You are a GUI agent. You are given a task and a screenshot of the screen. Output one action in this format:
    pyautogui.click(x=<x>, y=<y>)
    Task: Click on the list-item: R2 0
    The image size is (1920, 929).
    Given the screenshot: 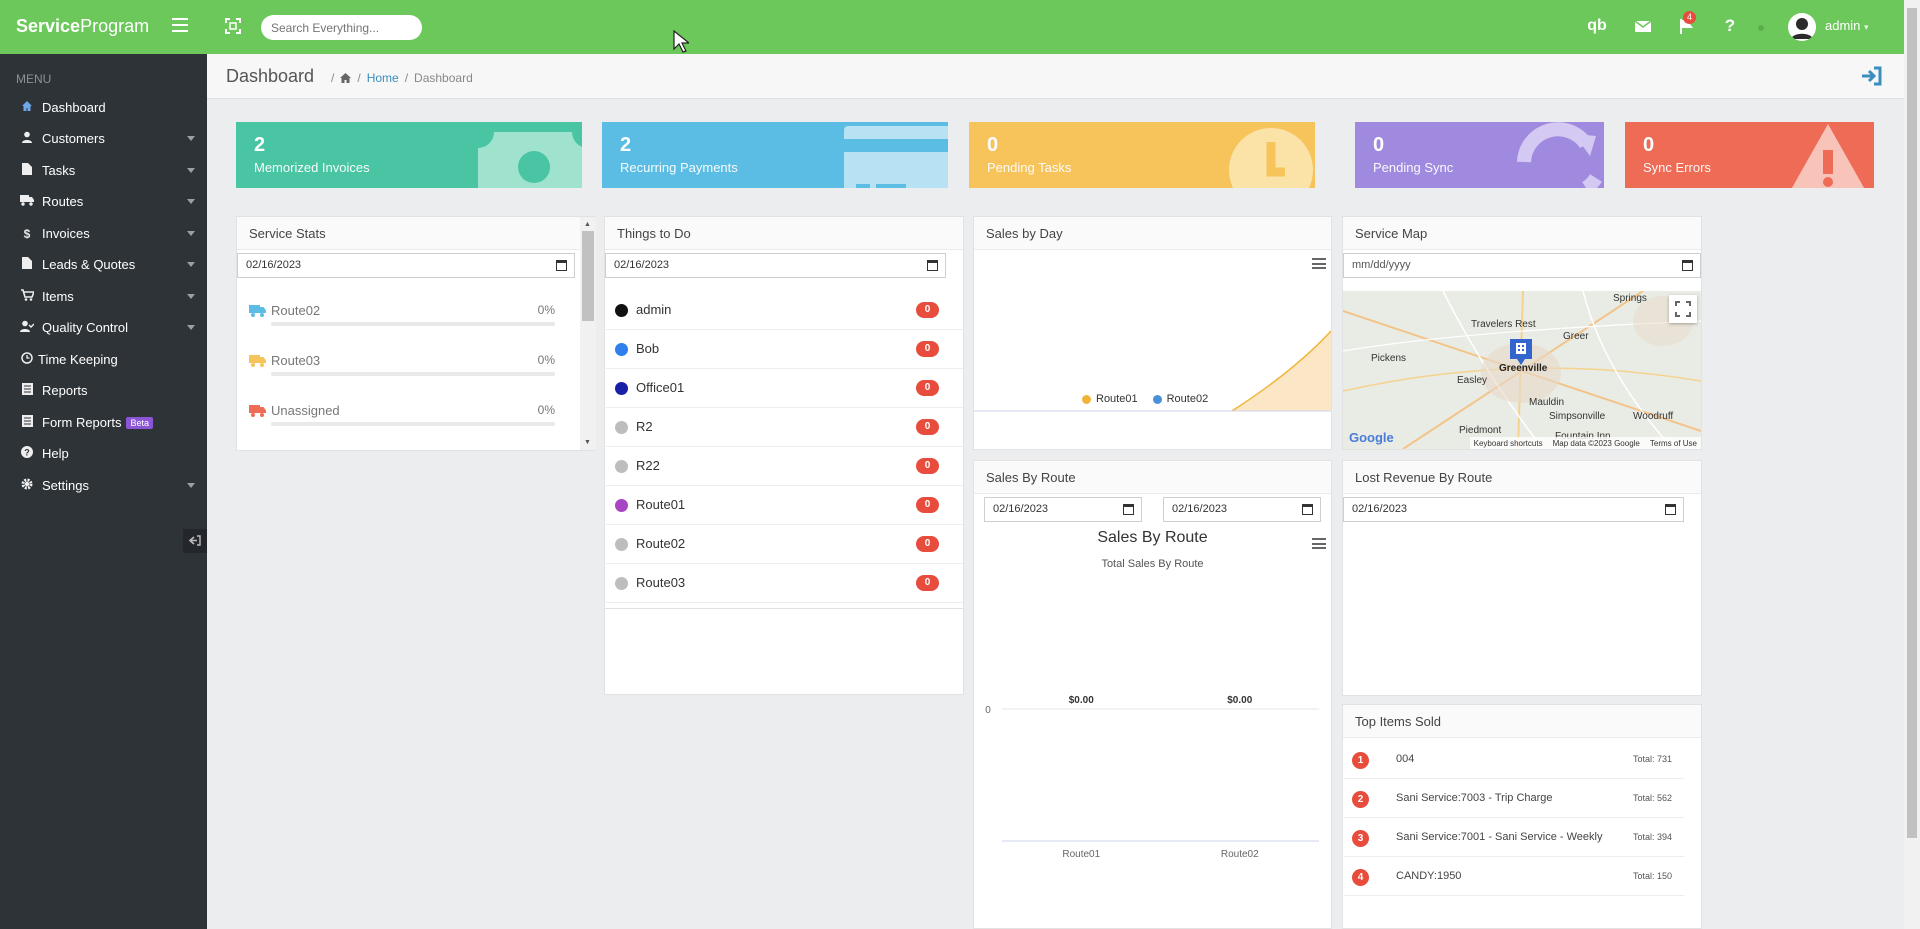 What is the action you would take?
    pyautogui.click(x=784, y=427)
    